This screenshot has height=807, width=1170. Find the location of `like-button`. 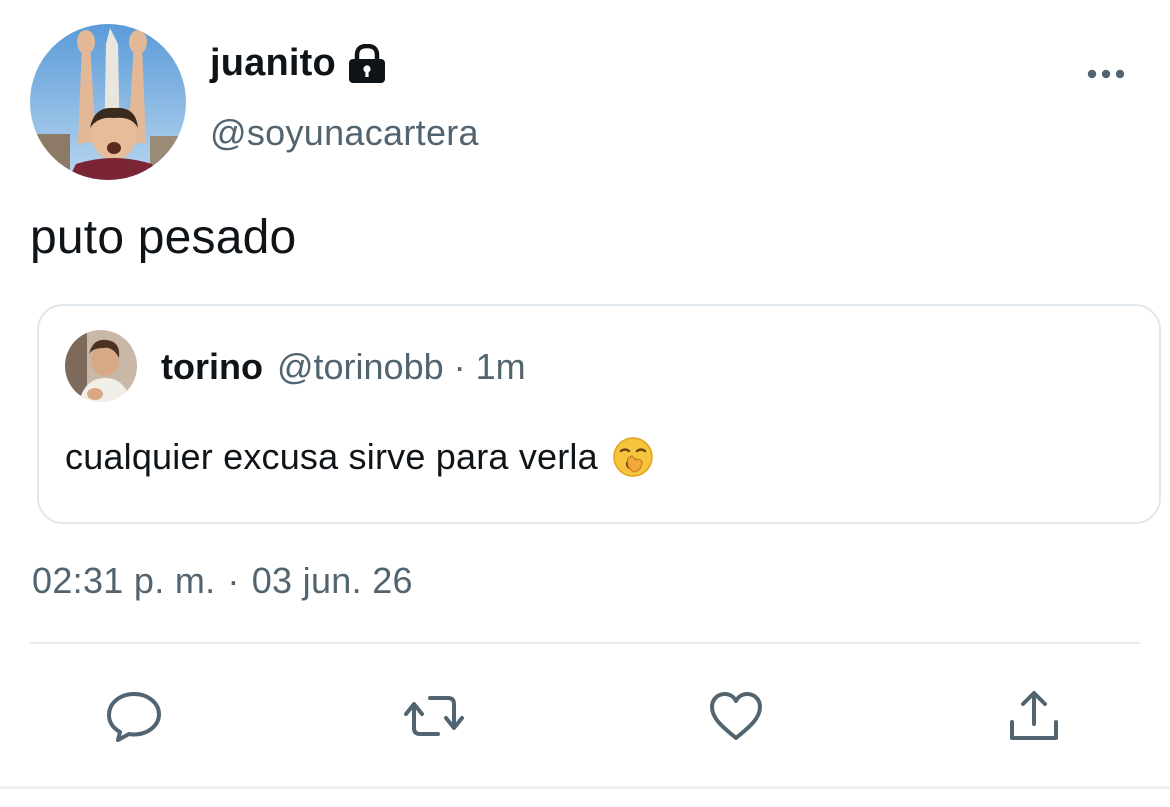

like-button is located at coordinates (736, 716).